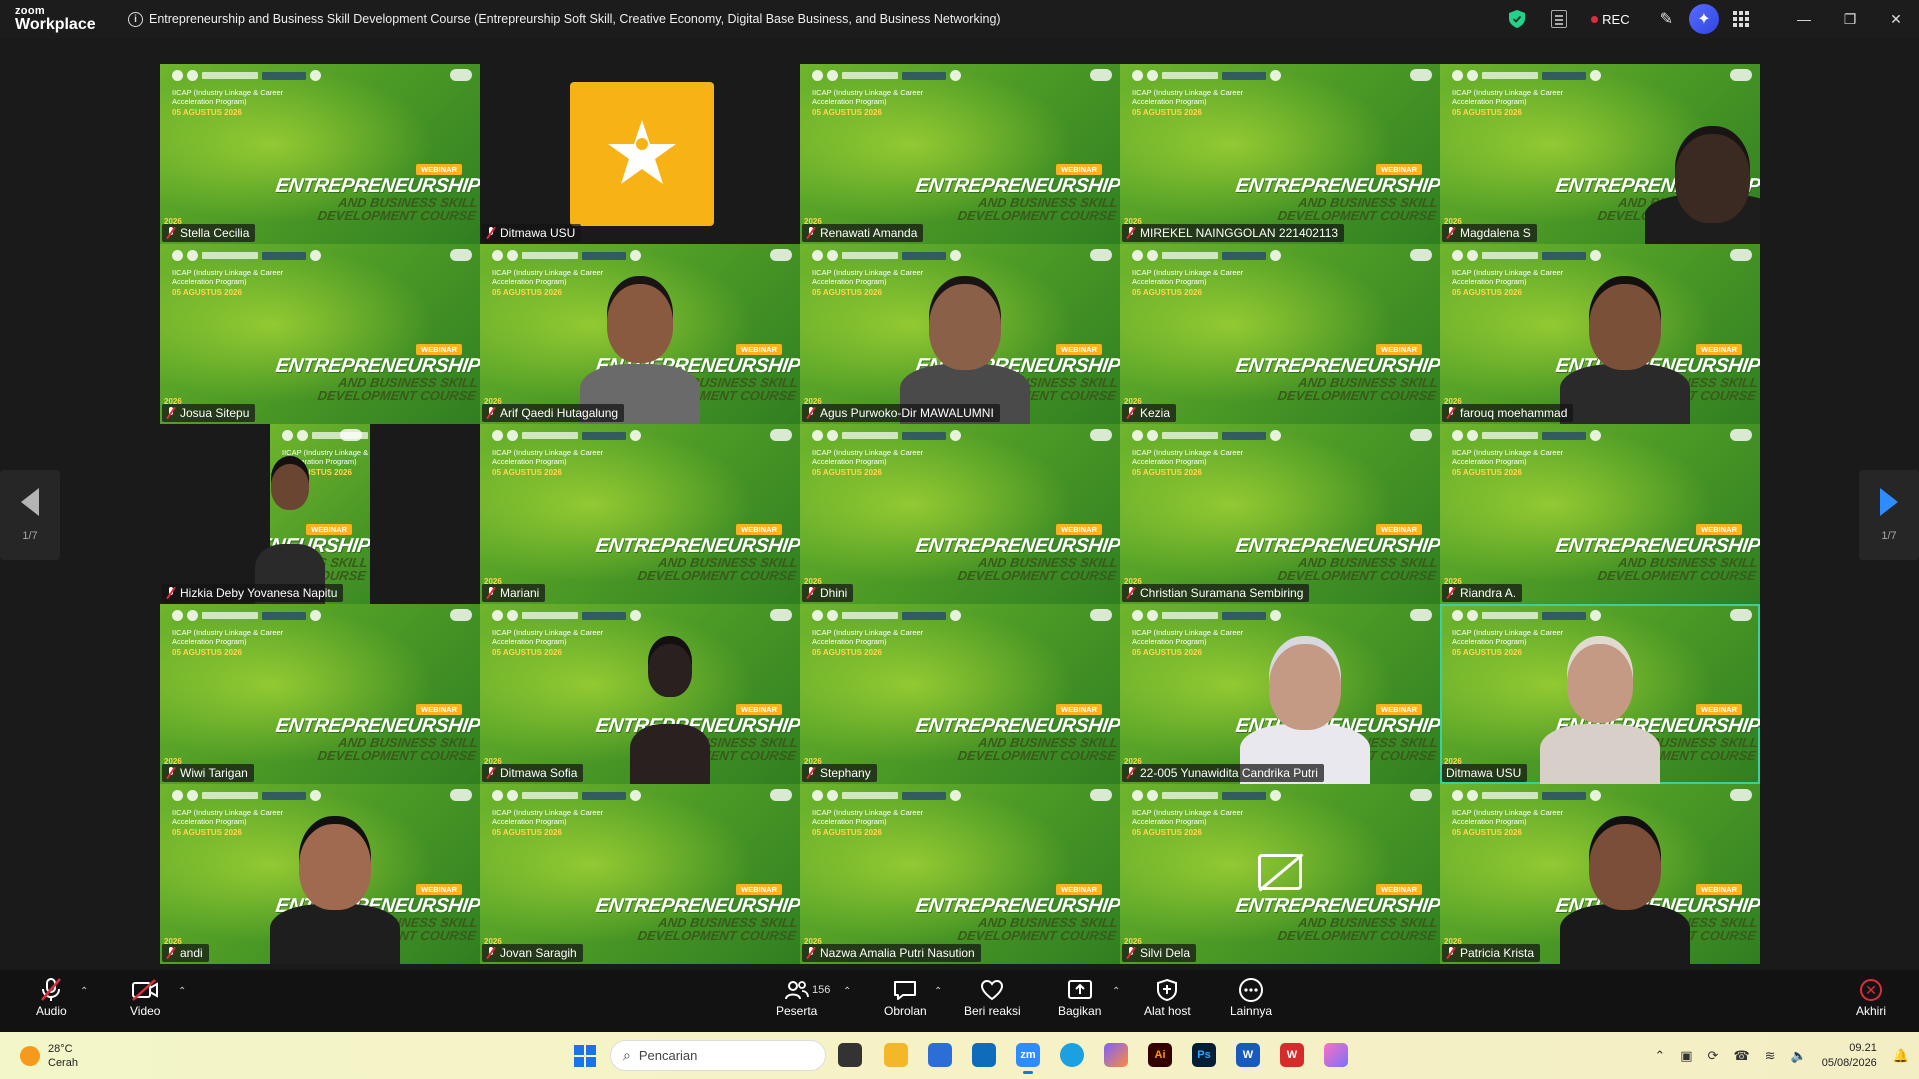  What do you see at coordinates (182, 991) in the screenshot?
I see `video-options-caret: ⌃` at bounding box center [182, 991].